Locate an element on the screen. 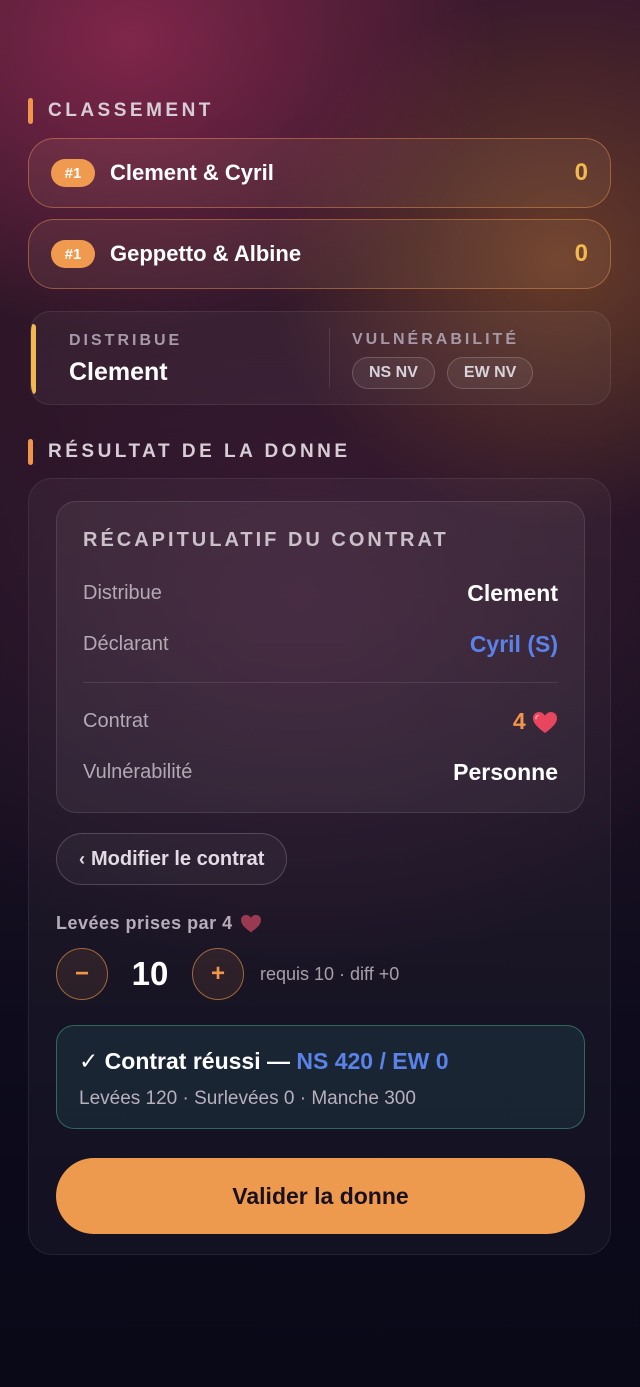 The image size is (640, 1387). ranking-section-title: CLASSEMENT is located at coordinates (121, 111).